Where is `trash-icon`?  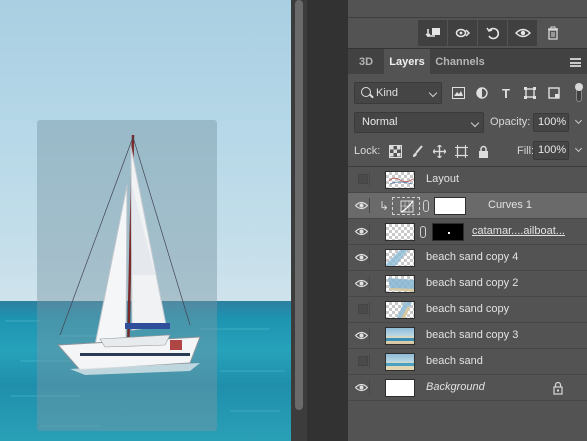
trash-icon is located at coordinates (553, 33).